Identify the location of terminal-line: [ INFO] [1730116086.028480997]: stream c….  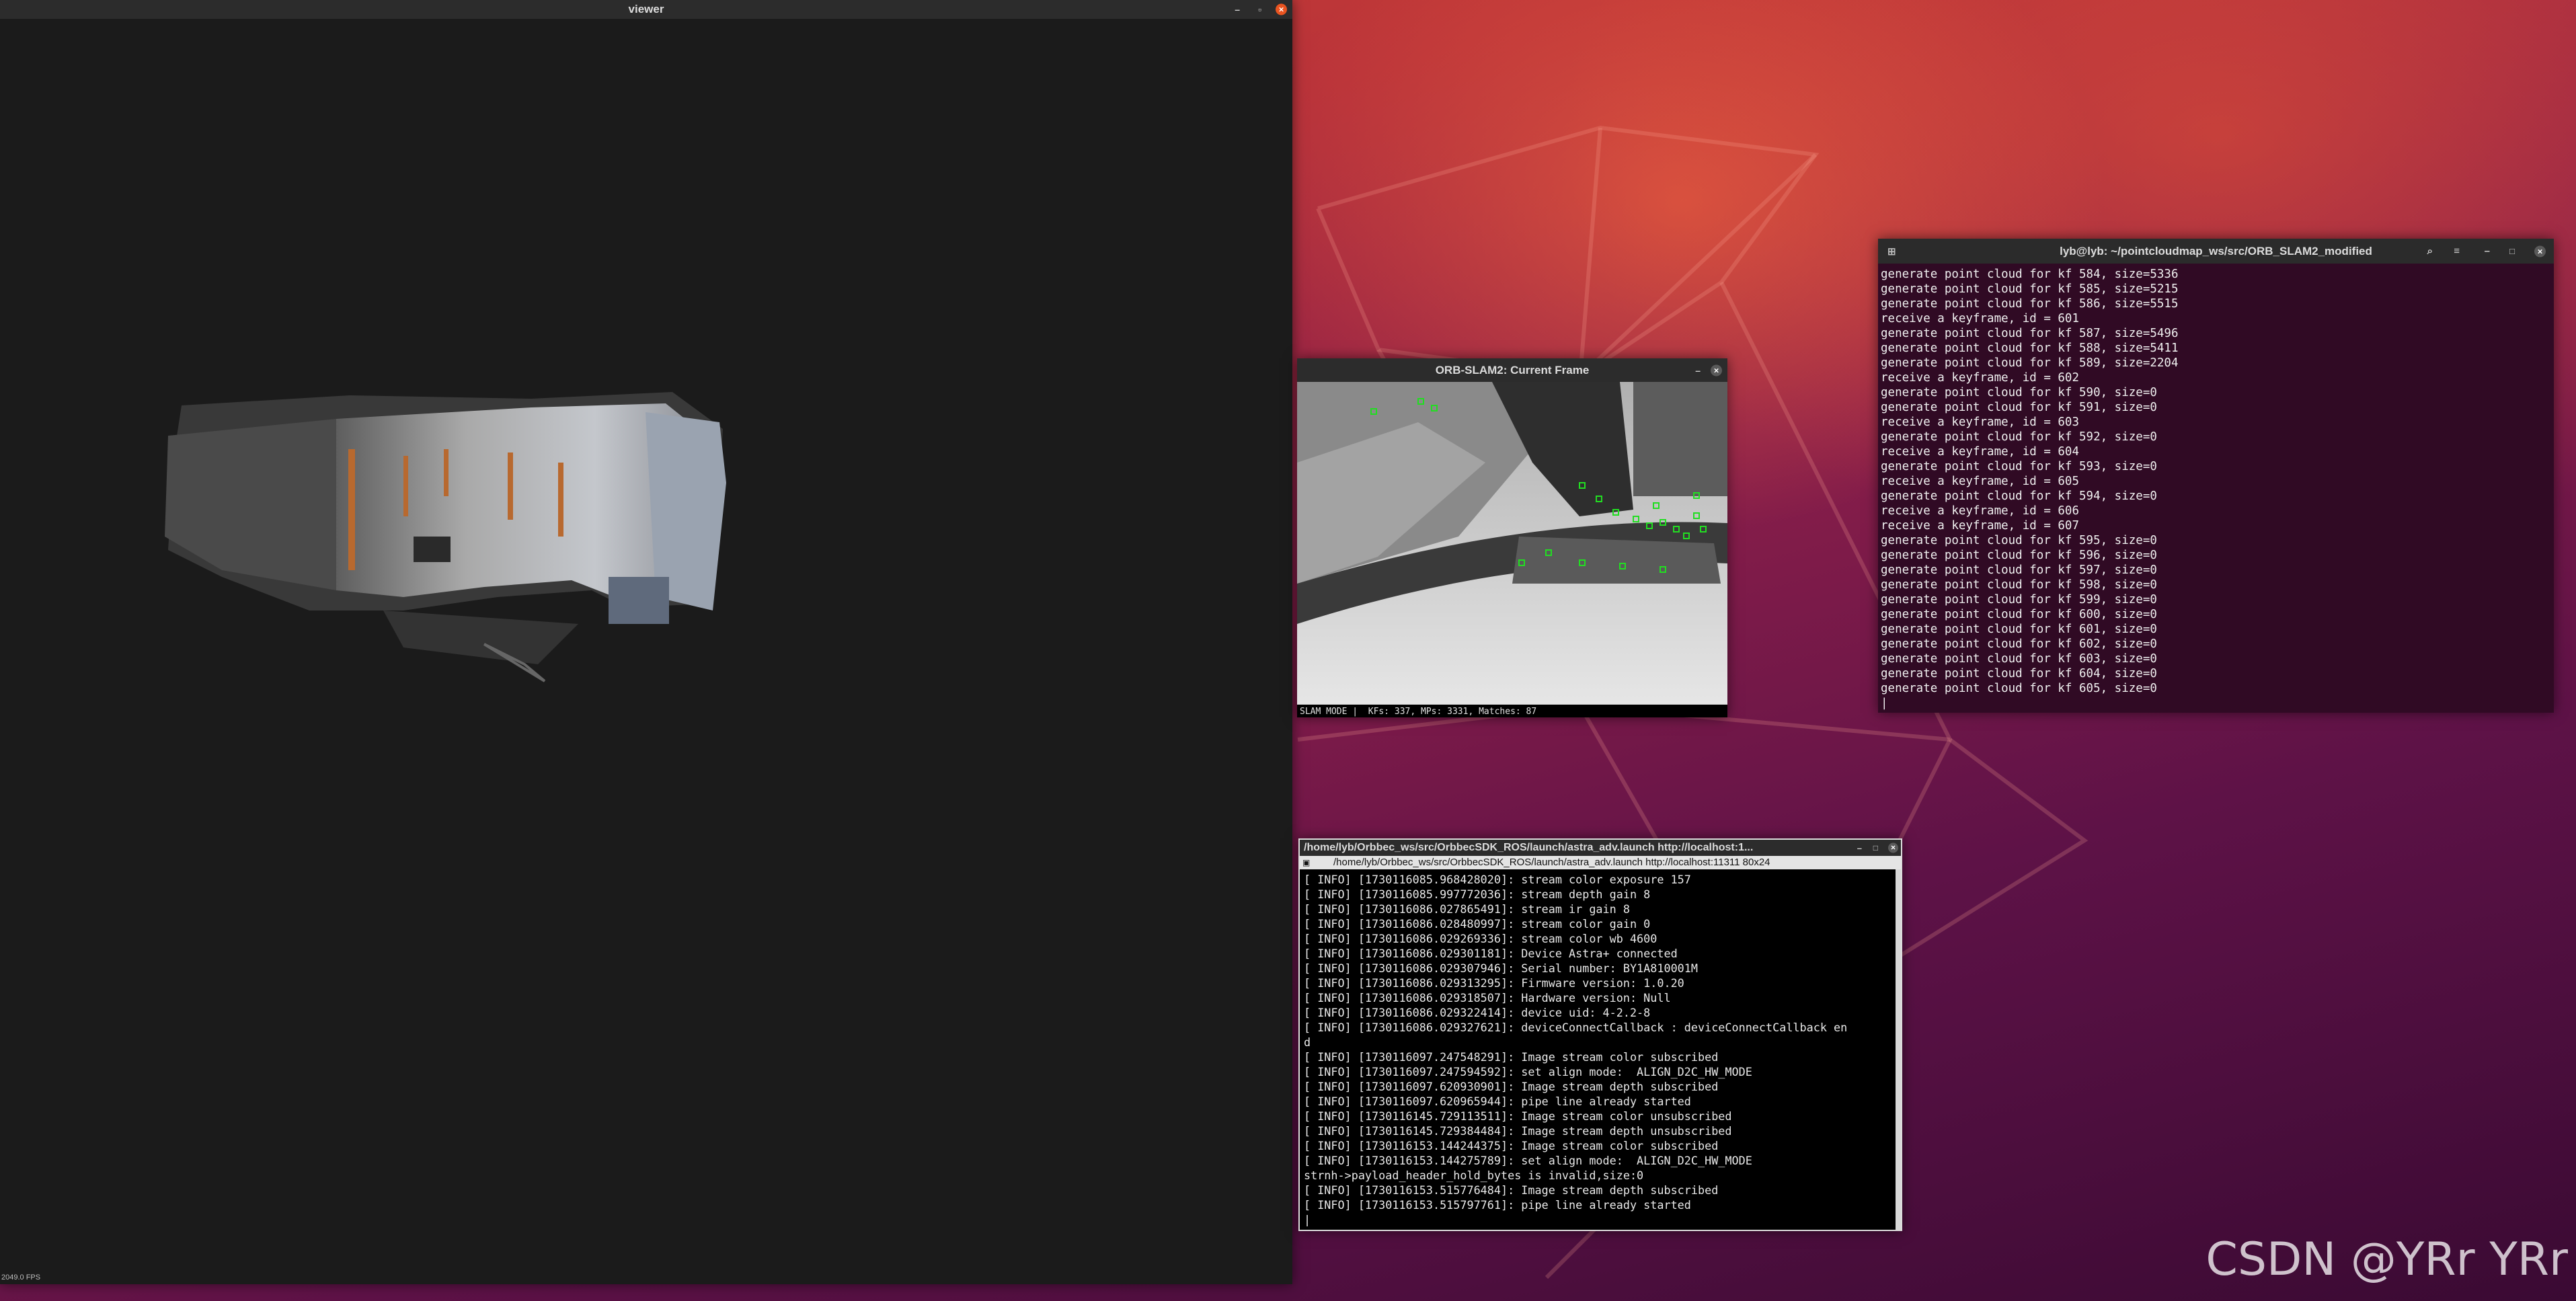
(1478, 924).